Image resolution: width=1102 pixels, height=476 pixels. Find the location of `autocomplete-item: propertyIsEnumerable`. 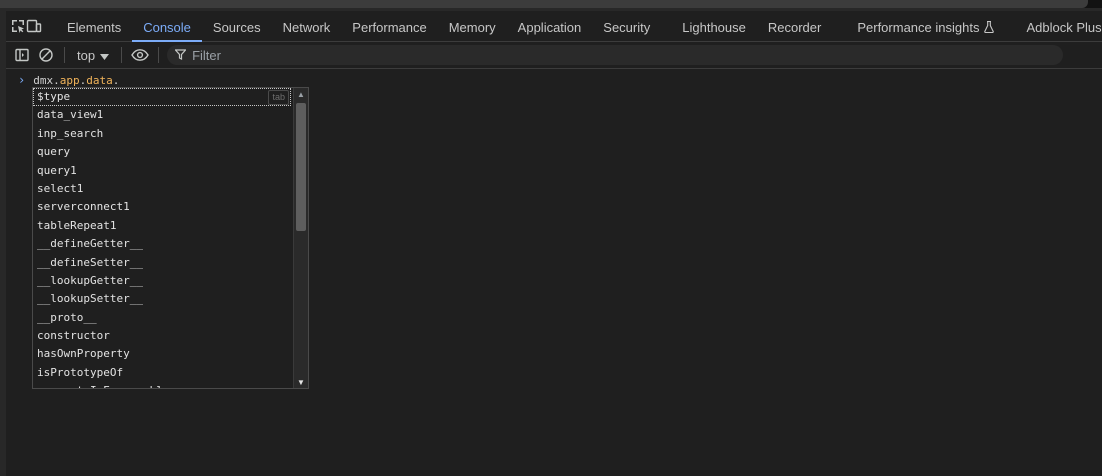

autocomplete-item: propertyIsEnumerable is located at coordinates (162, 385).